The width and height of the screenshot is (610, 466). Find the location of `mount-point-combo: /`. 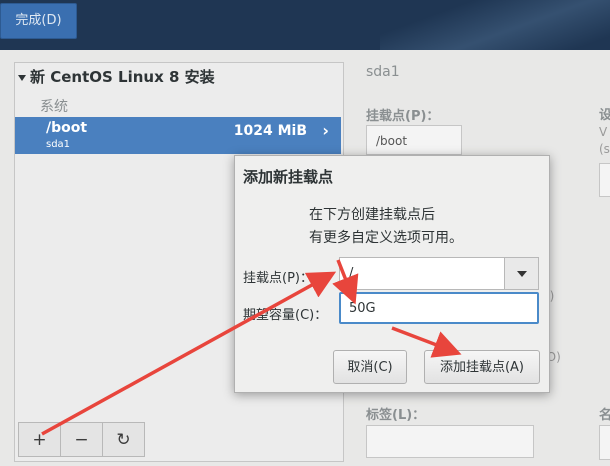

mount-point-combo: / is located at coordinates (439, 273).